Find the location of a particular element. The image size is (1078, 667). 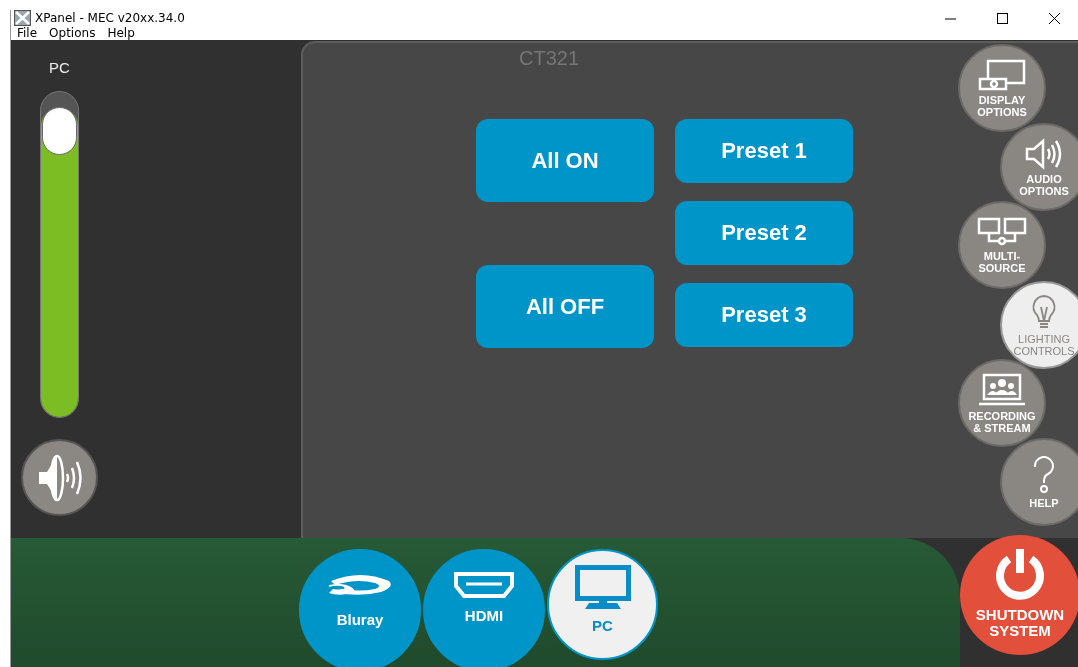

source-button: PC is located at coordinates (602, 604).